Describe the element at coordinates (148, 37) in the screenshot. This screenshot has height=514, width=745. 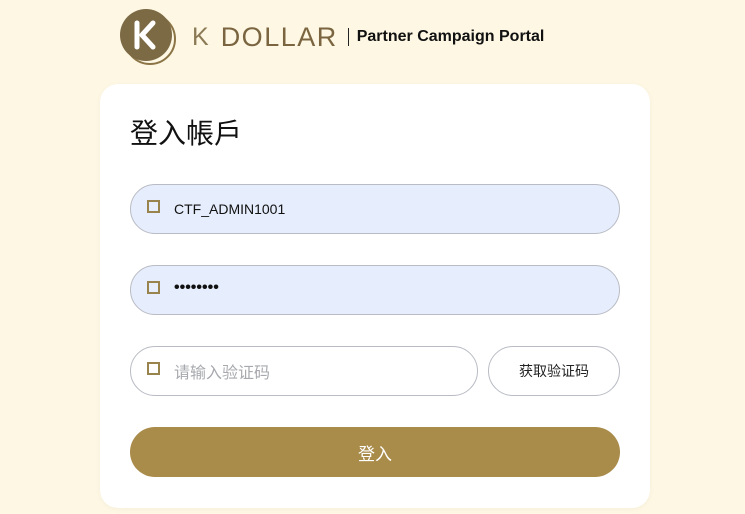
I see `k-coin-logo-icon` at that location.